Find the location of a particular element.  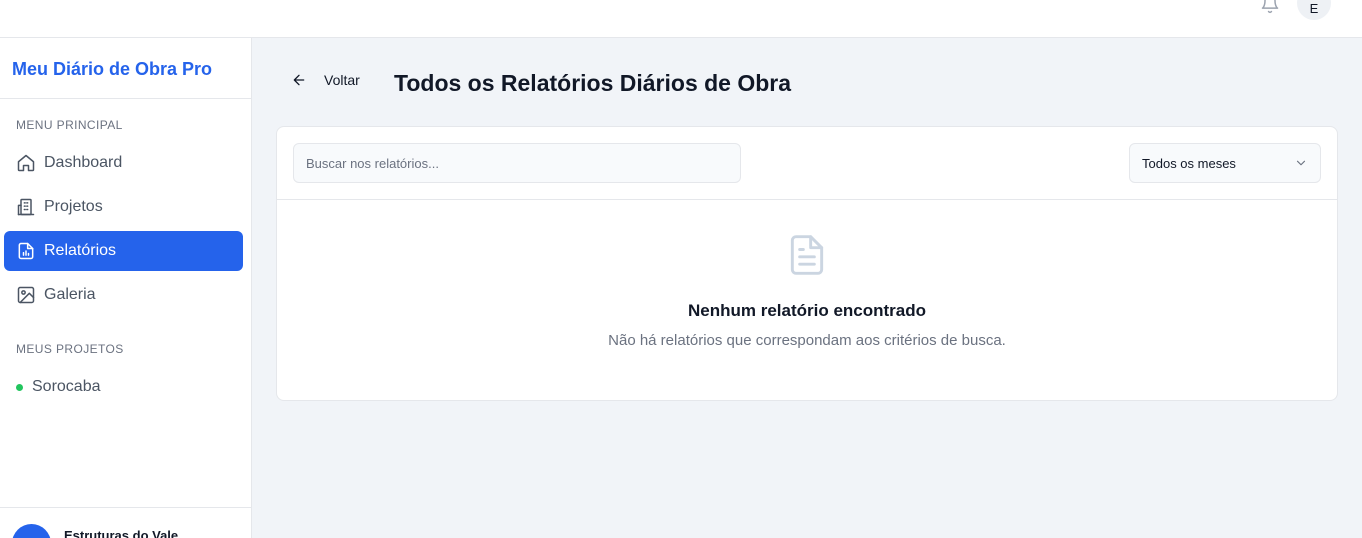

menu-section-label: MENU PRINCIPAL is located at coordinates (69, 125).